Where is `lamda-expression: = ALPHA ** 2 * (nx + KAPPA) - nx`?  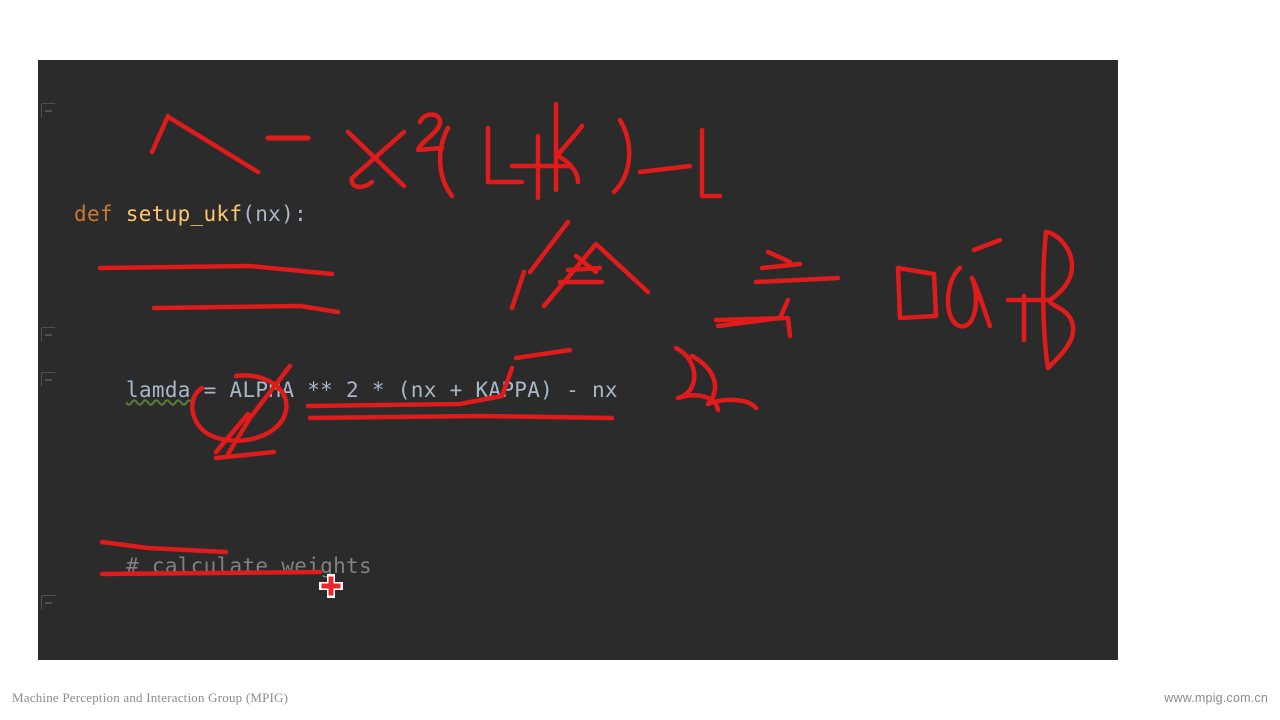 lamda-expression: = ALPHA ** 2 * (nx + KAPPA) - nx is located at coordinates (404, 390).